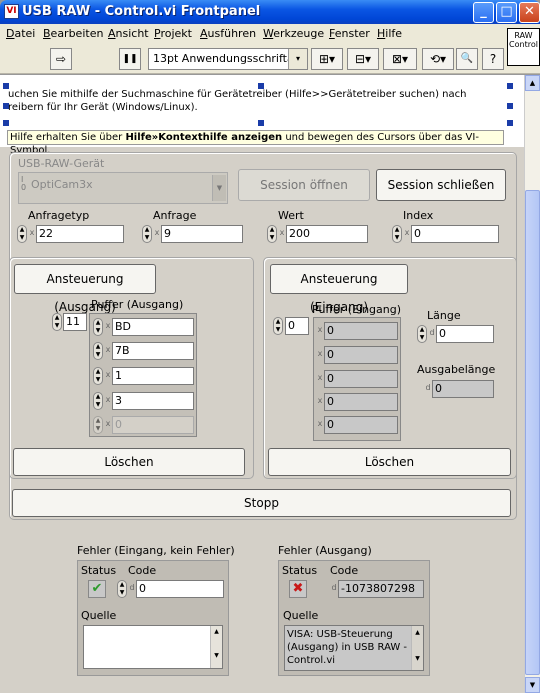  I want to click on chevron-down-icon: ▼, so click(219, 188).